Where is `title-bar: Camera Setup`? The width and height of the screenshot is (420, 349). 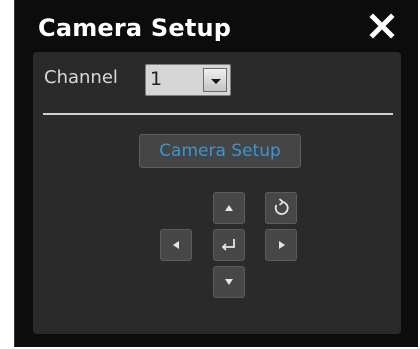 title-bar: Camera Setup is located at coordinates (216, 26).